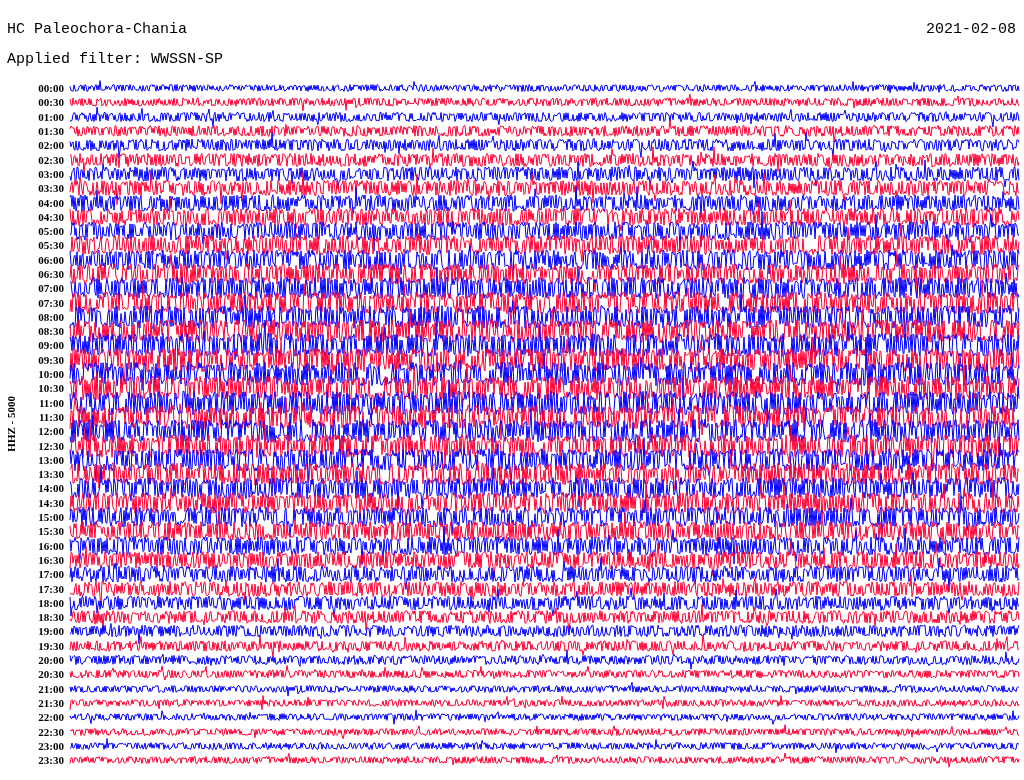  I want to click on time-label: 10:00, so click(50, 374).